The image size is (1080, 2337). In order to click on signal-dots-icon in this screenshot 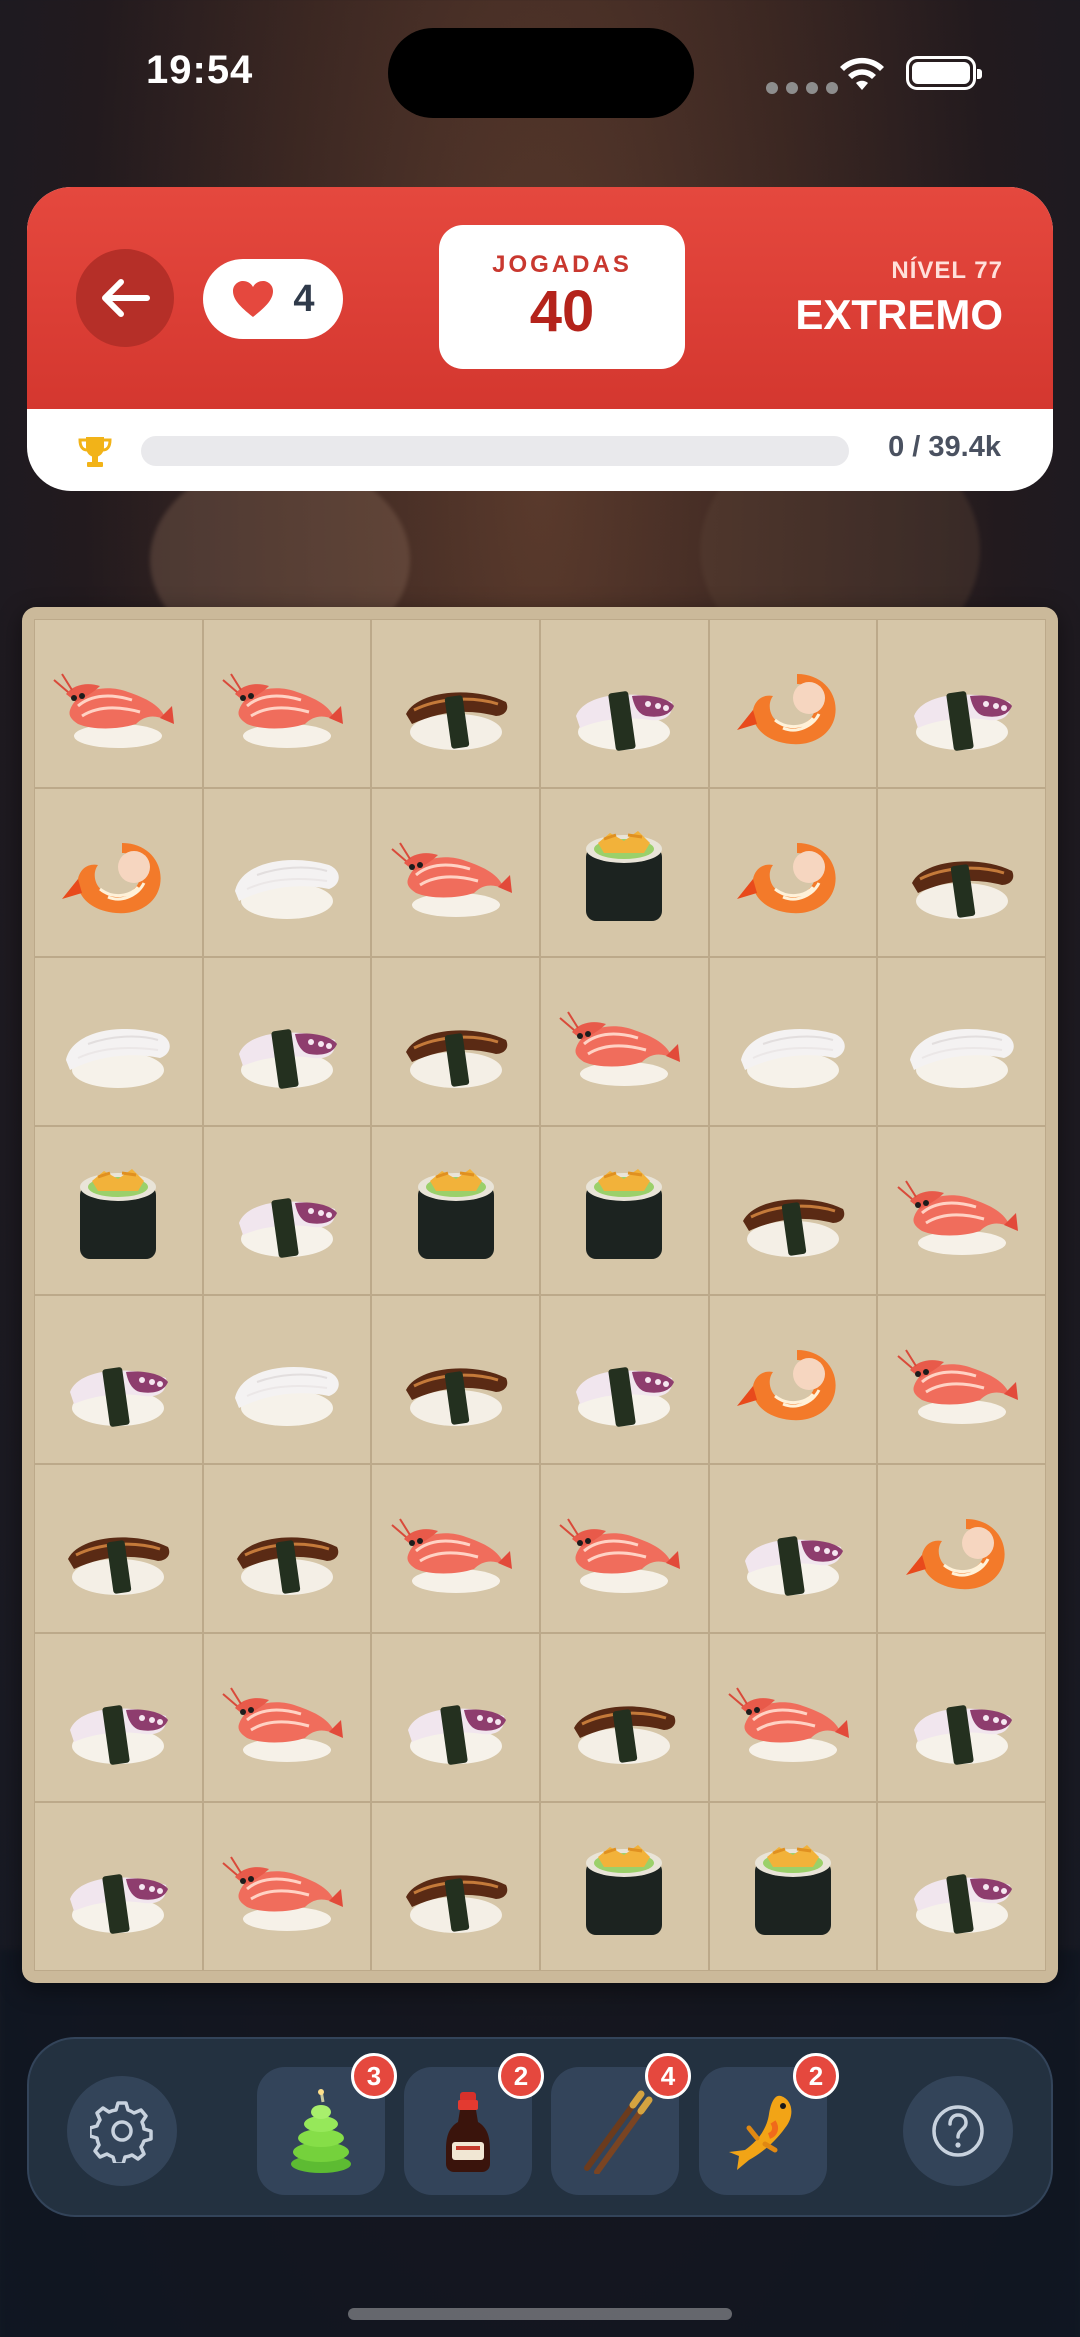, I will do `click(802, 88)`.